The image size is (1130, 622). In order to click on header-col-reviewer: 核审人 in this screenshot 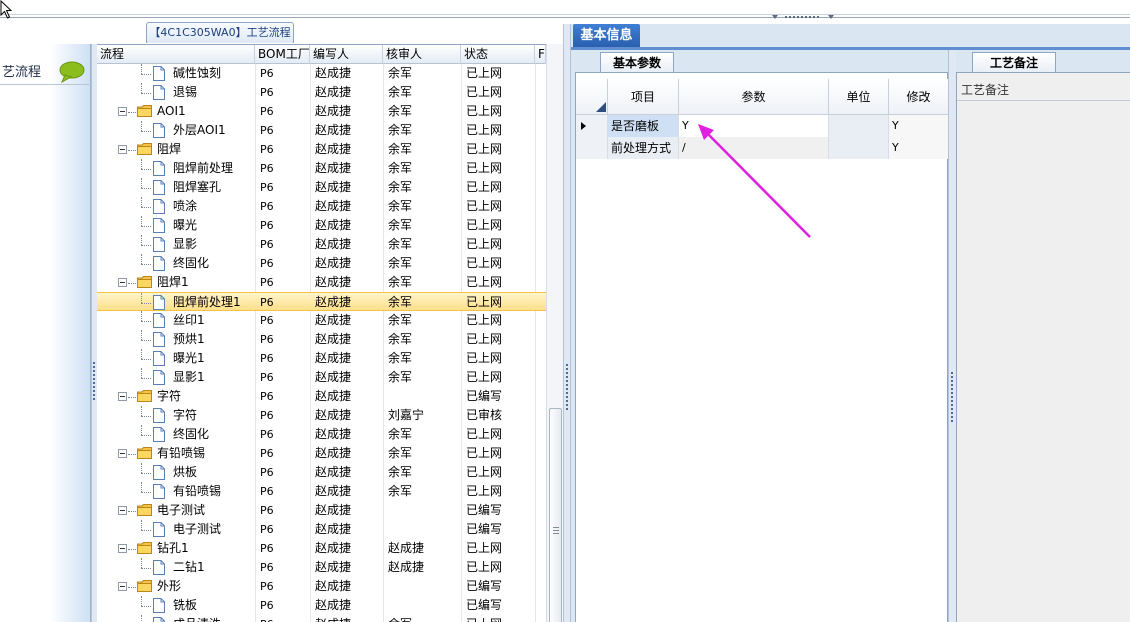, I will do `click(422, 54)`.